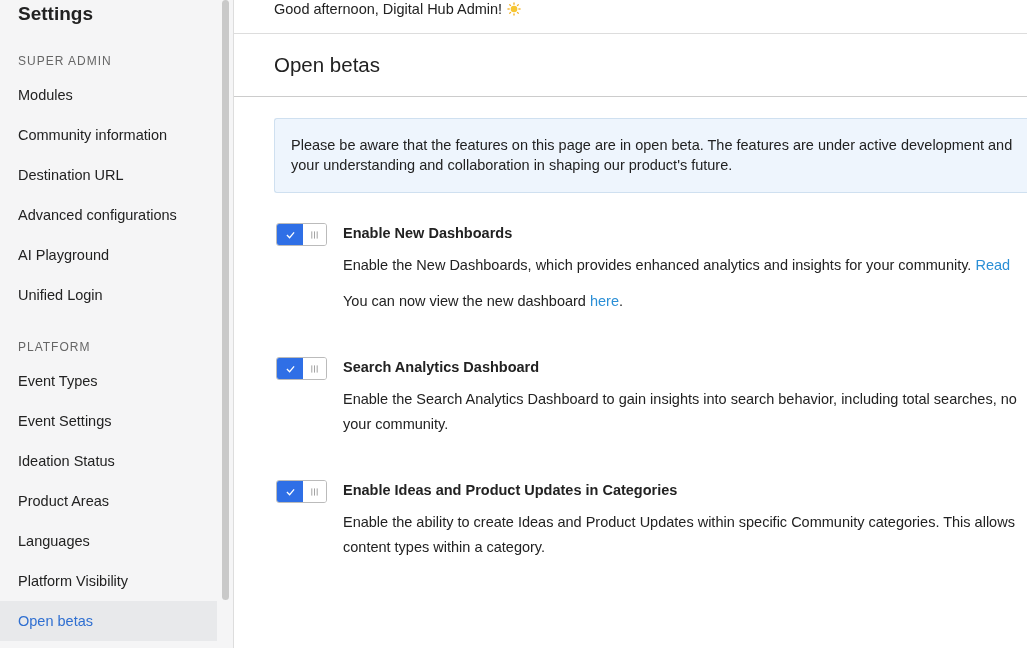 The image size is (1027, 648). What do you see at coordinates (442, 367) in the screenshot?
I see `feature-title: Search Analytics Dashboard` at bounding box center [442, 367].